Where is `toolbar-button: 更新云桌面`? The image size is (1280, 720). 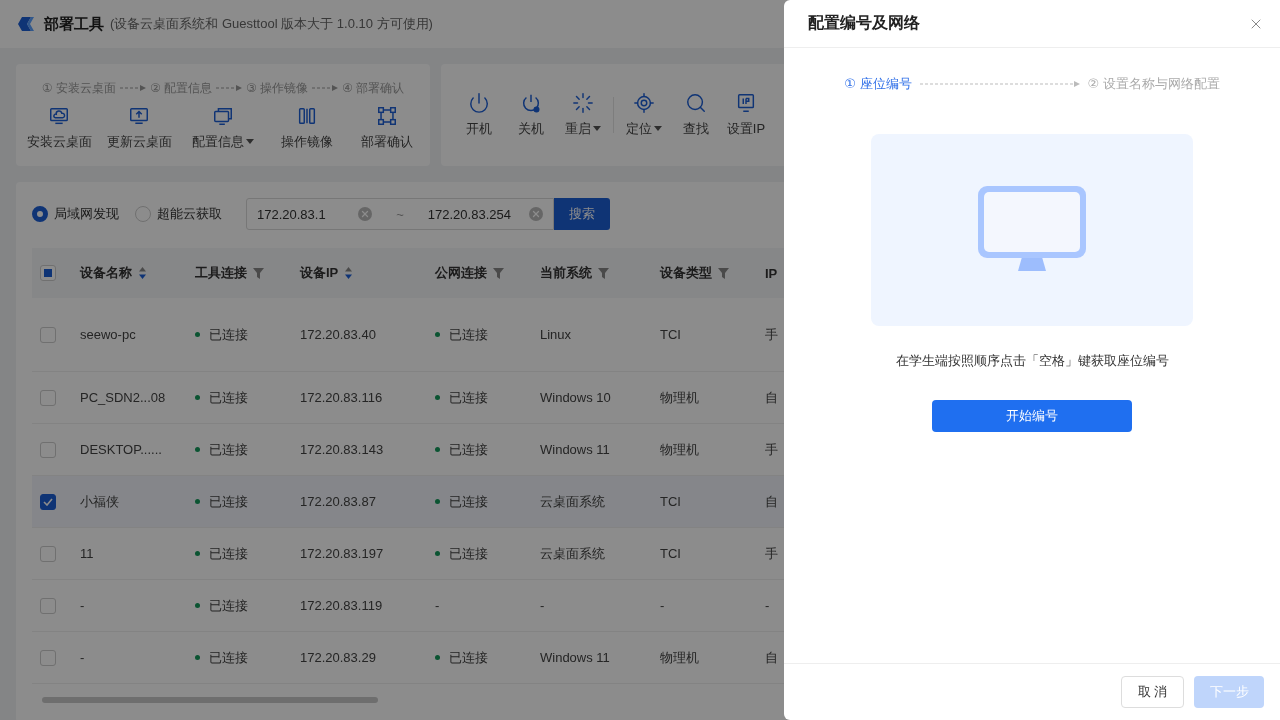
toolbar-button: 更新云桌面 is located at coordinates (139, 127).